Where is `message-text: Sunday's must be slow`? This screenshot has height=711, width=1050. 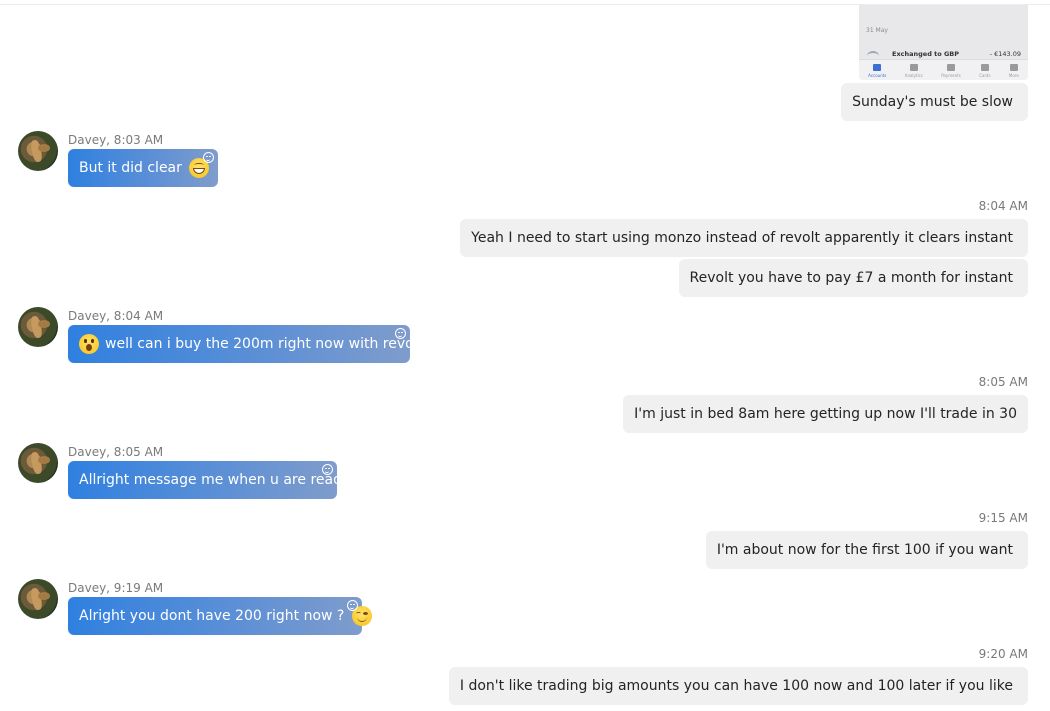 message-text: Sunday's must be slow is located at coordinates (932, 102).